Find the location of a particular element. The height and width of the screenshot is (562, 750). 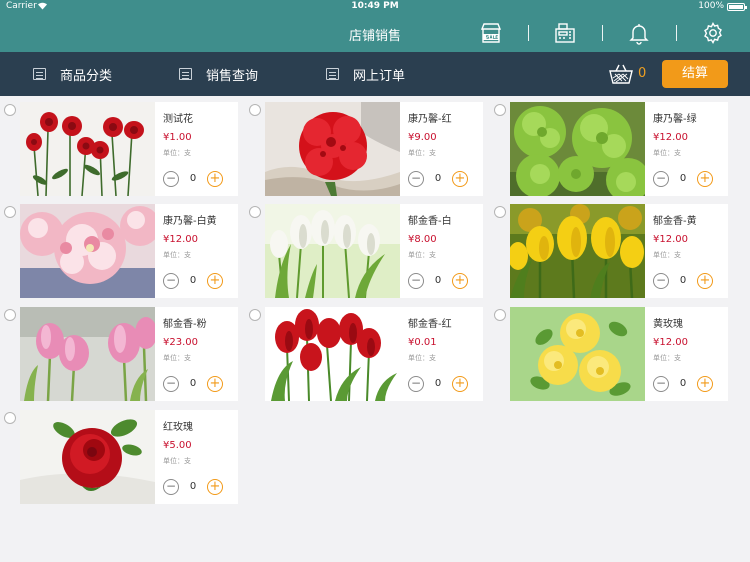

product-info: 郁金香-白 ¥8.00 单位：支 − 0 + is located at coordinates (441, 251).